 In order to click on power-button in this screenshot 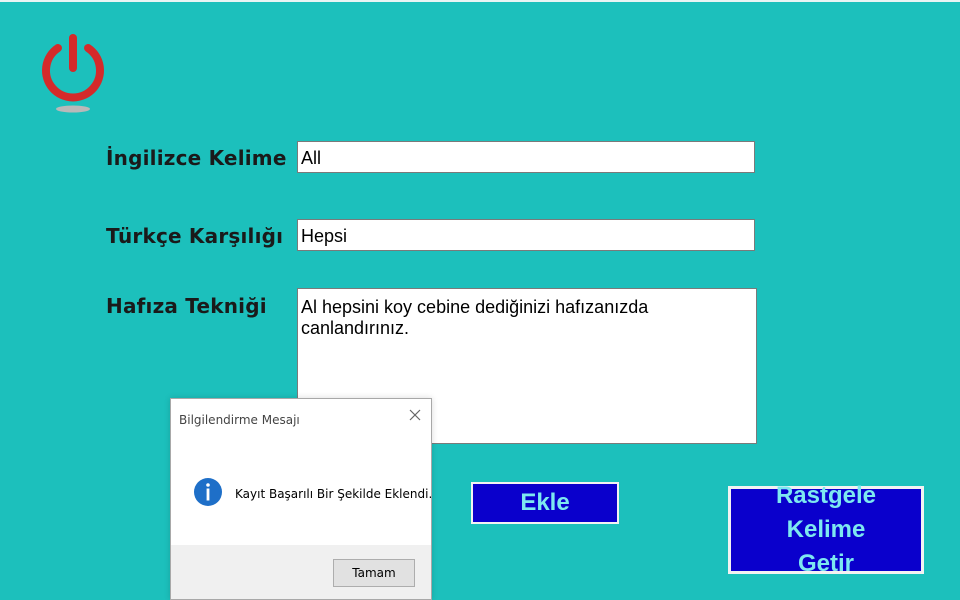, I will do `click(73, 74)`.